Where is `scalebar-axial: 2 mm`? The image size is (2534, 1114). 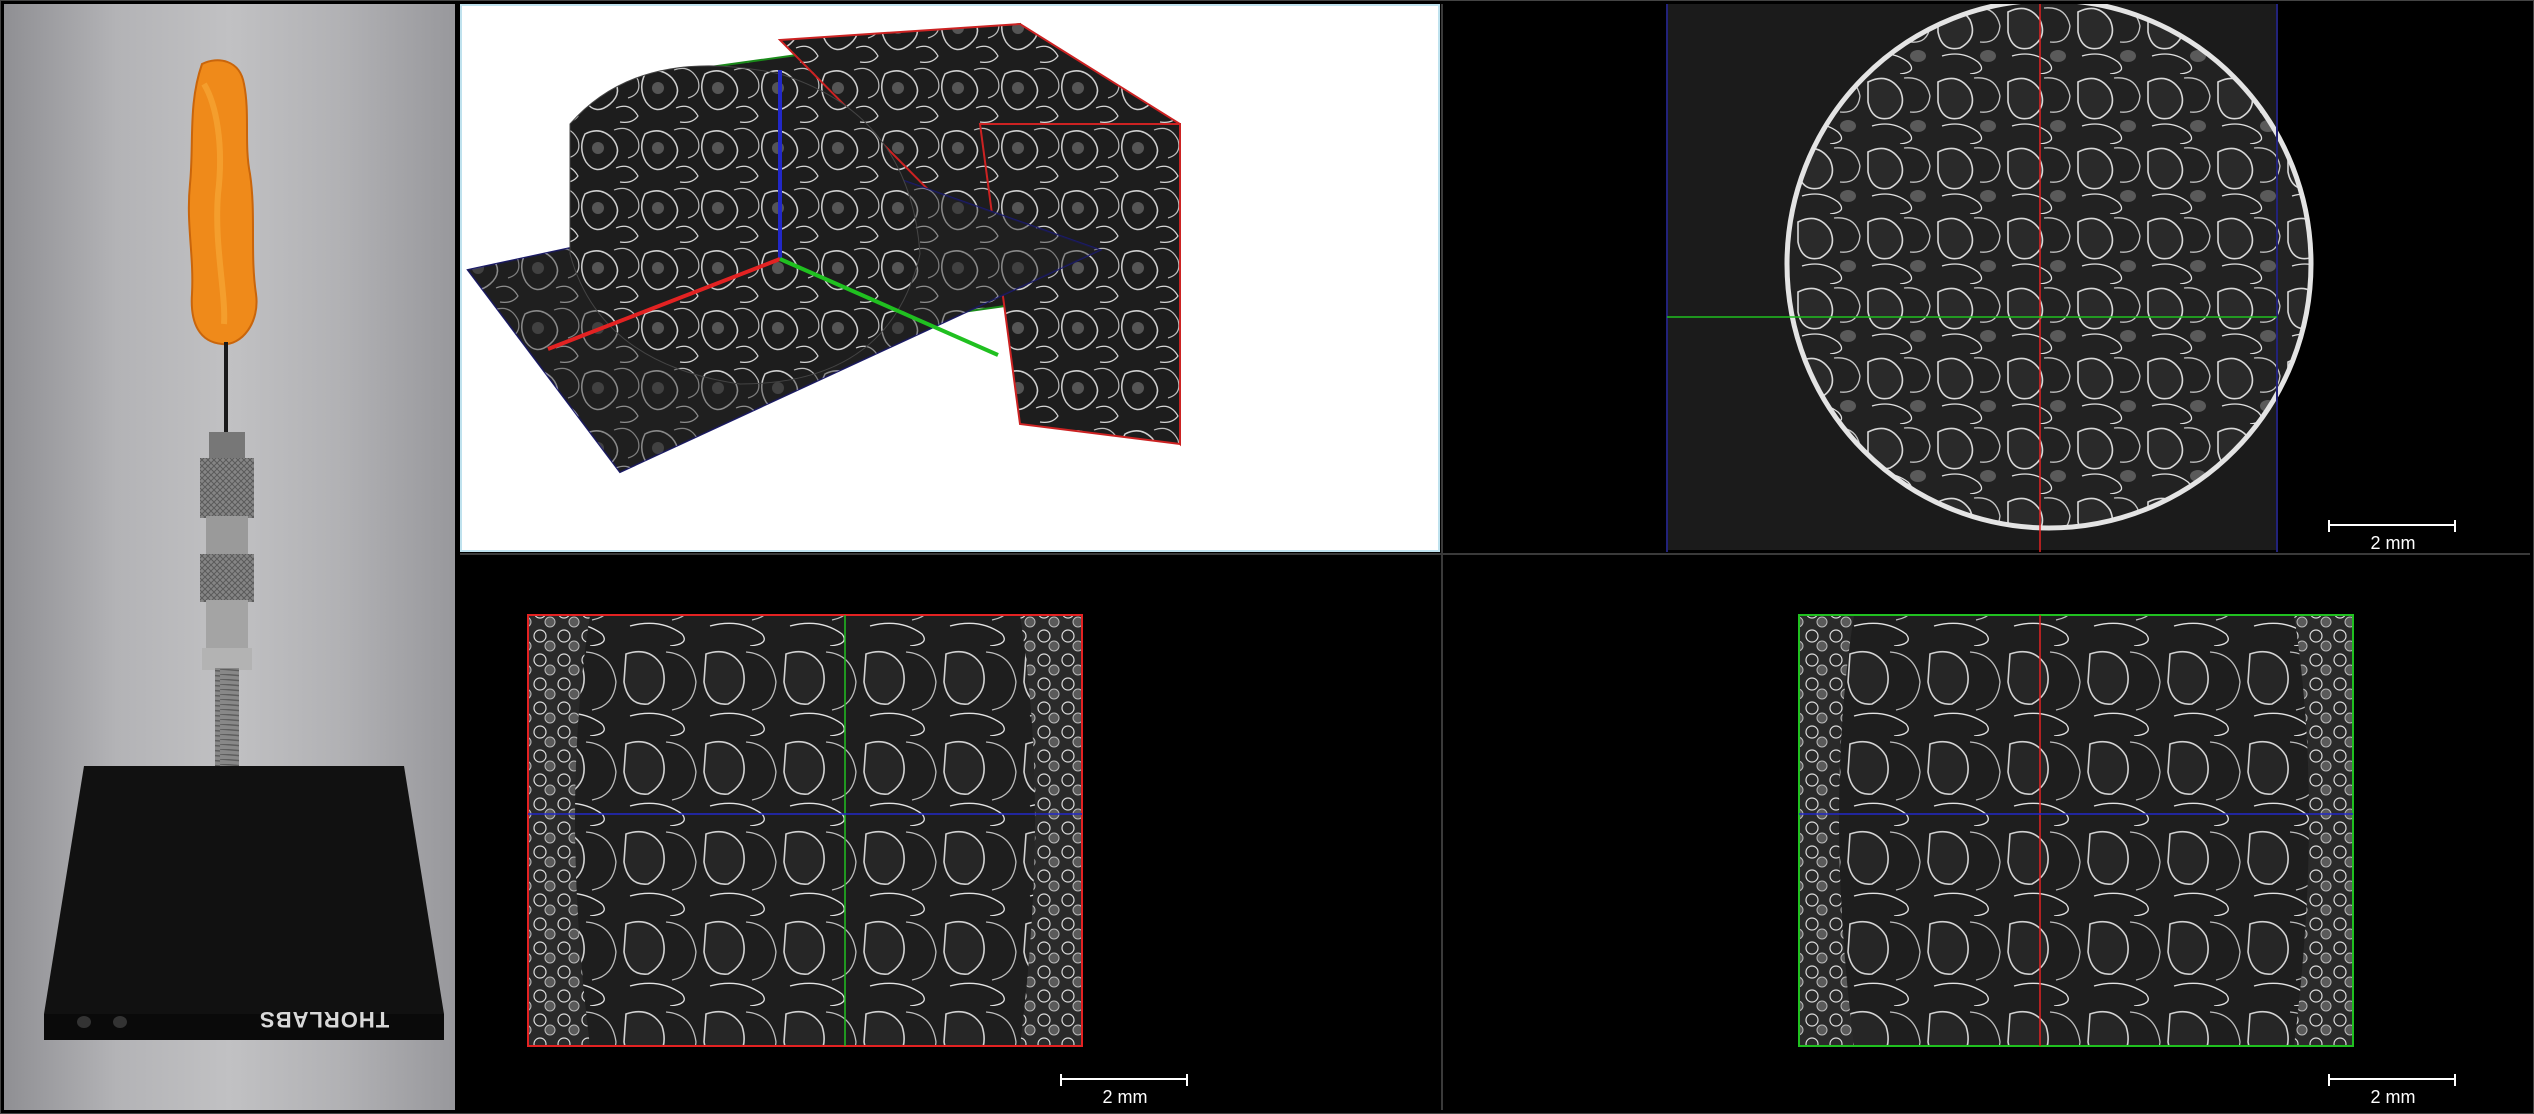
scalebar-axial: 2 mm is located at coordinates (2393, 536).